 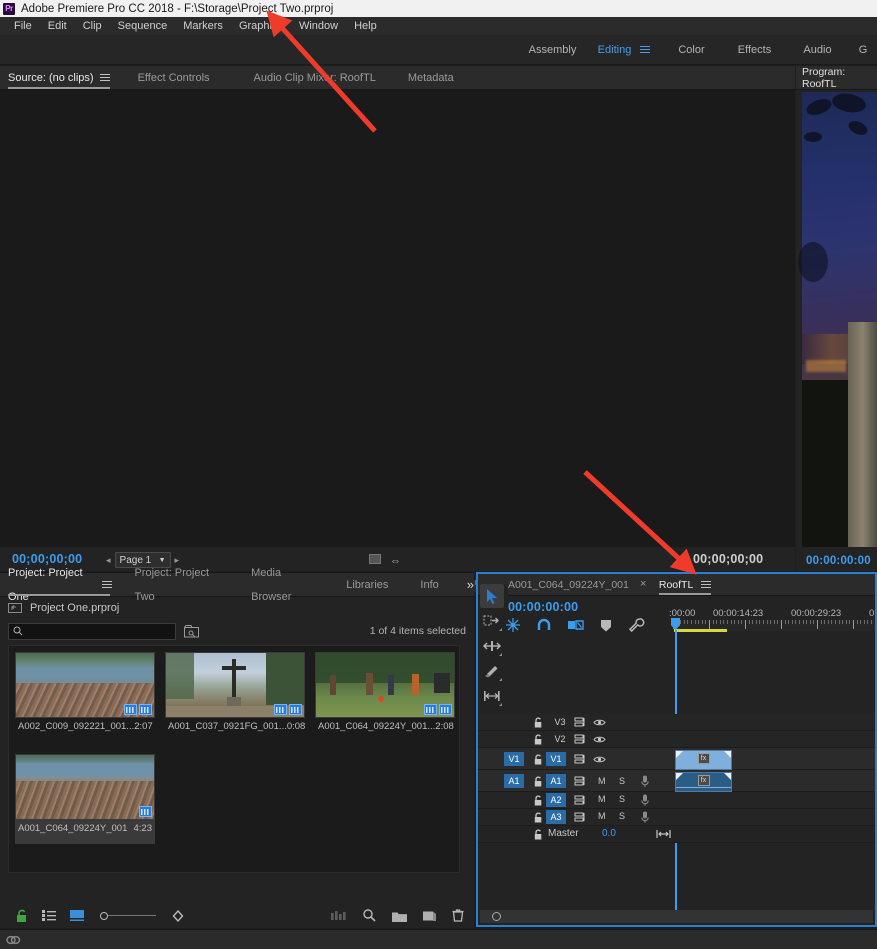 I want to click on workspace-color: Color, so click(x=691, y=50).